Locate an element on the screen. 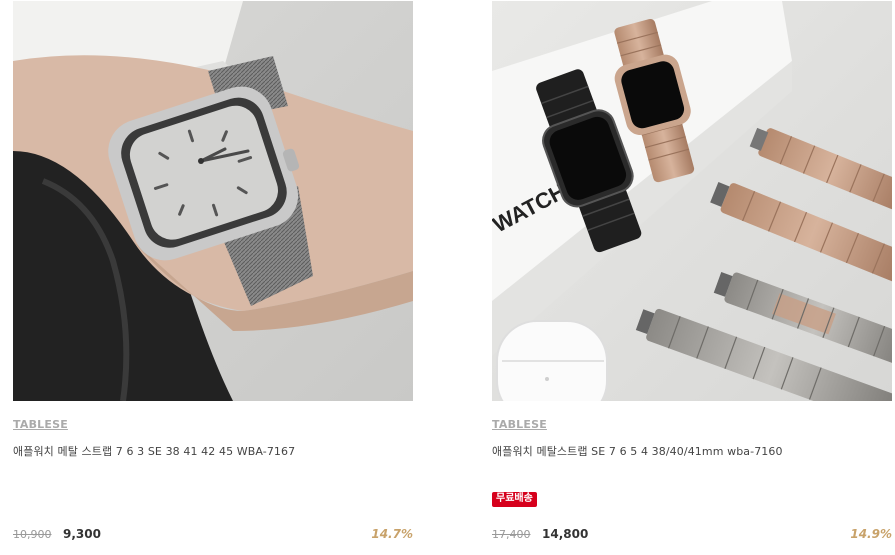  free-shipping-badge: 무료배송 is located at coordinates (514, 499).